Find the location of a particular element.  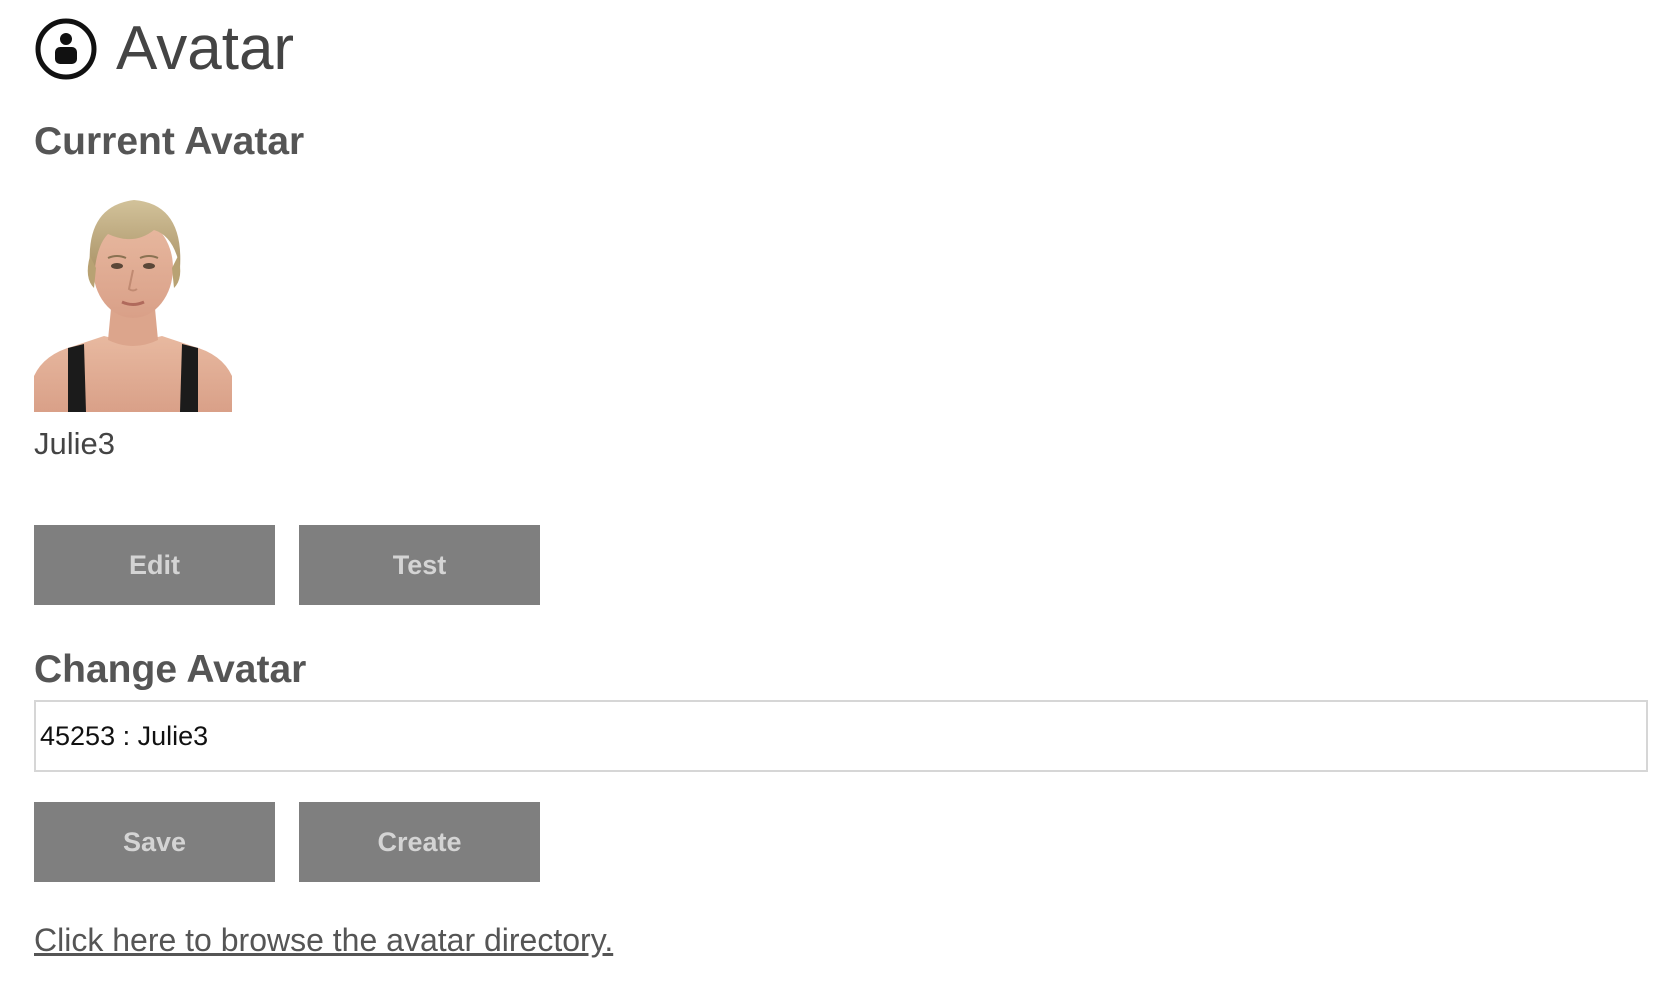

change-avatar-heading: Change Avatar is located at coordinates (170, 669).